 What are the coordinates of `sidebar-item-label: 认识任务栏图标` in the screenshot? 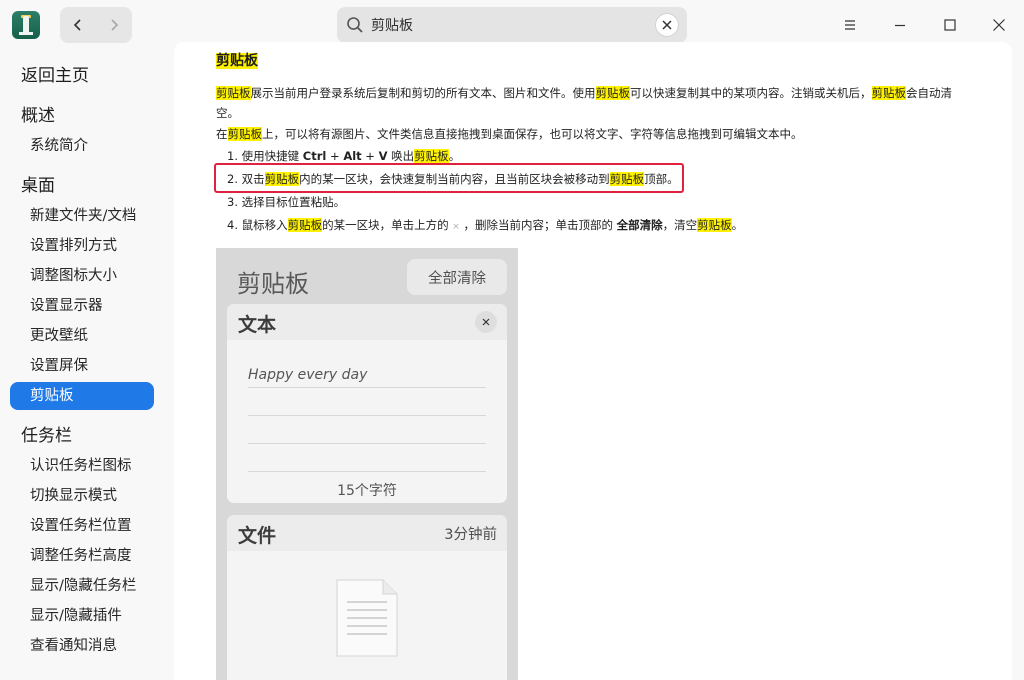 It's located at (81, 466).